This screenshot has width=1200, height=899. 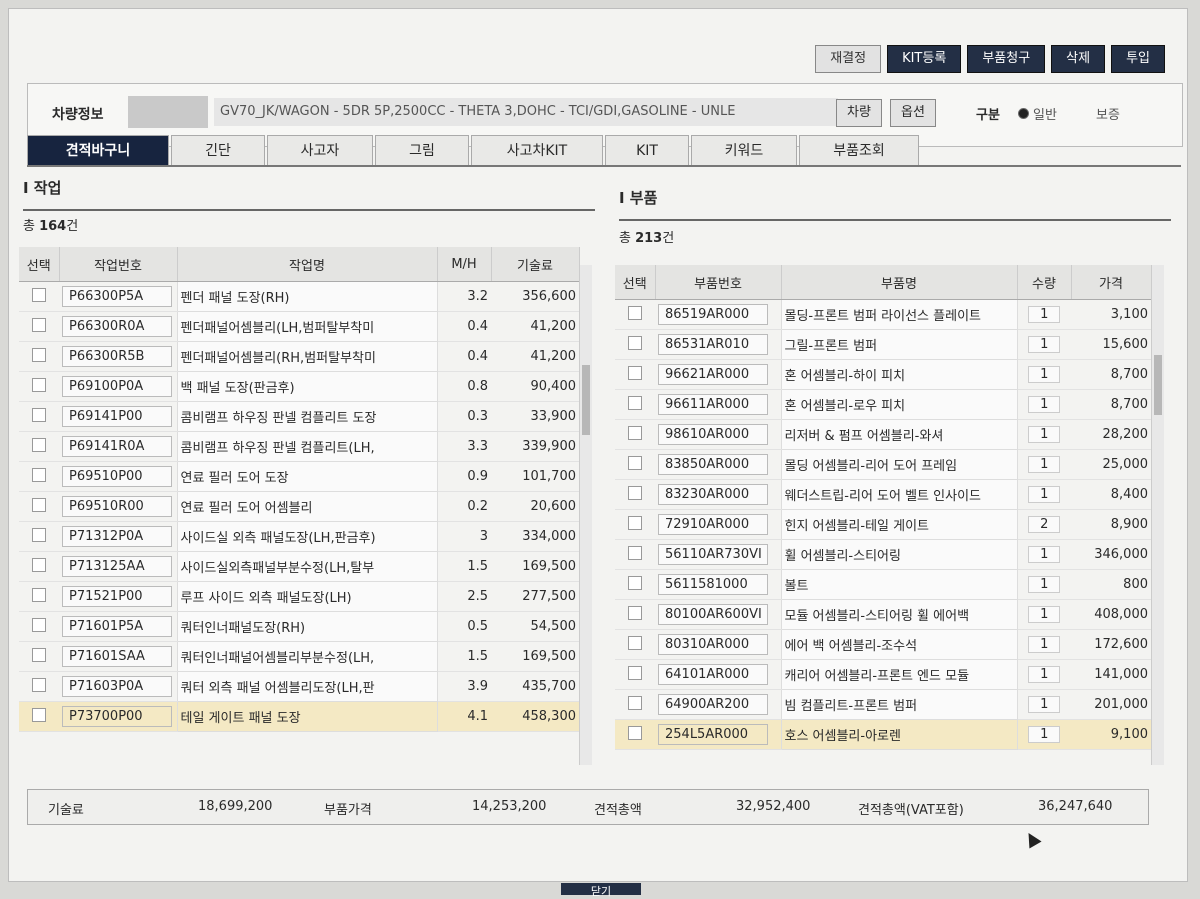 I want to click on parts-row: 86531AR010 그릴-프론트 범퍼 1 15,600, so click(x=883, y=344).